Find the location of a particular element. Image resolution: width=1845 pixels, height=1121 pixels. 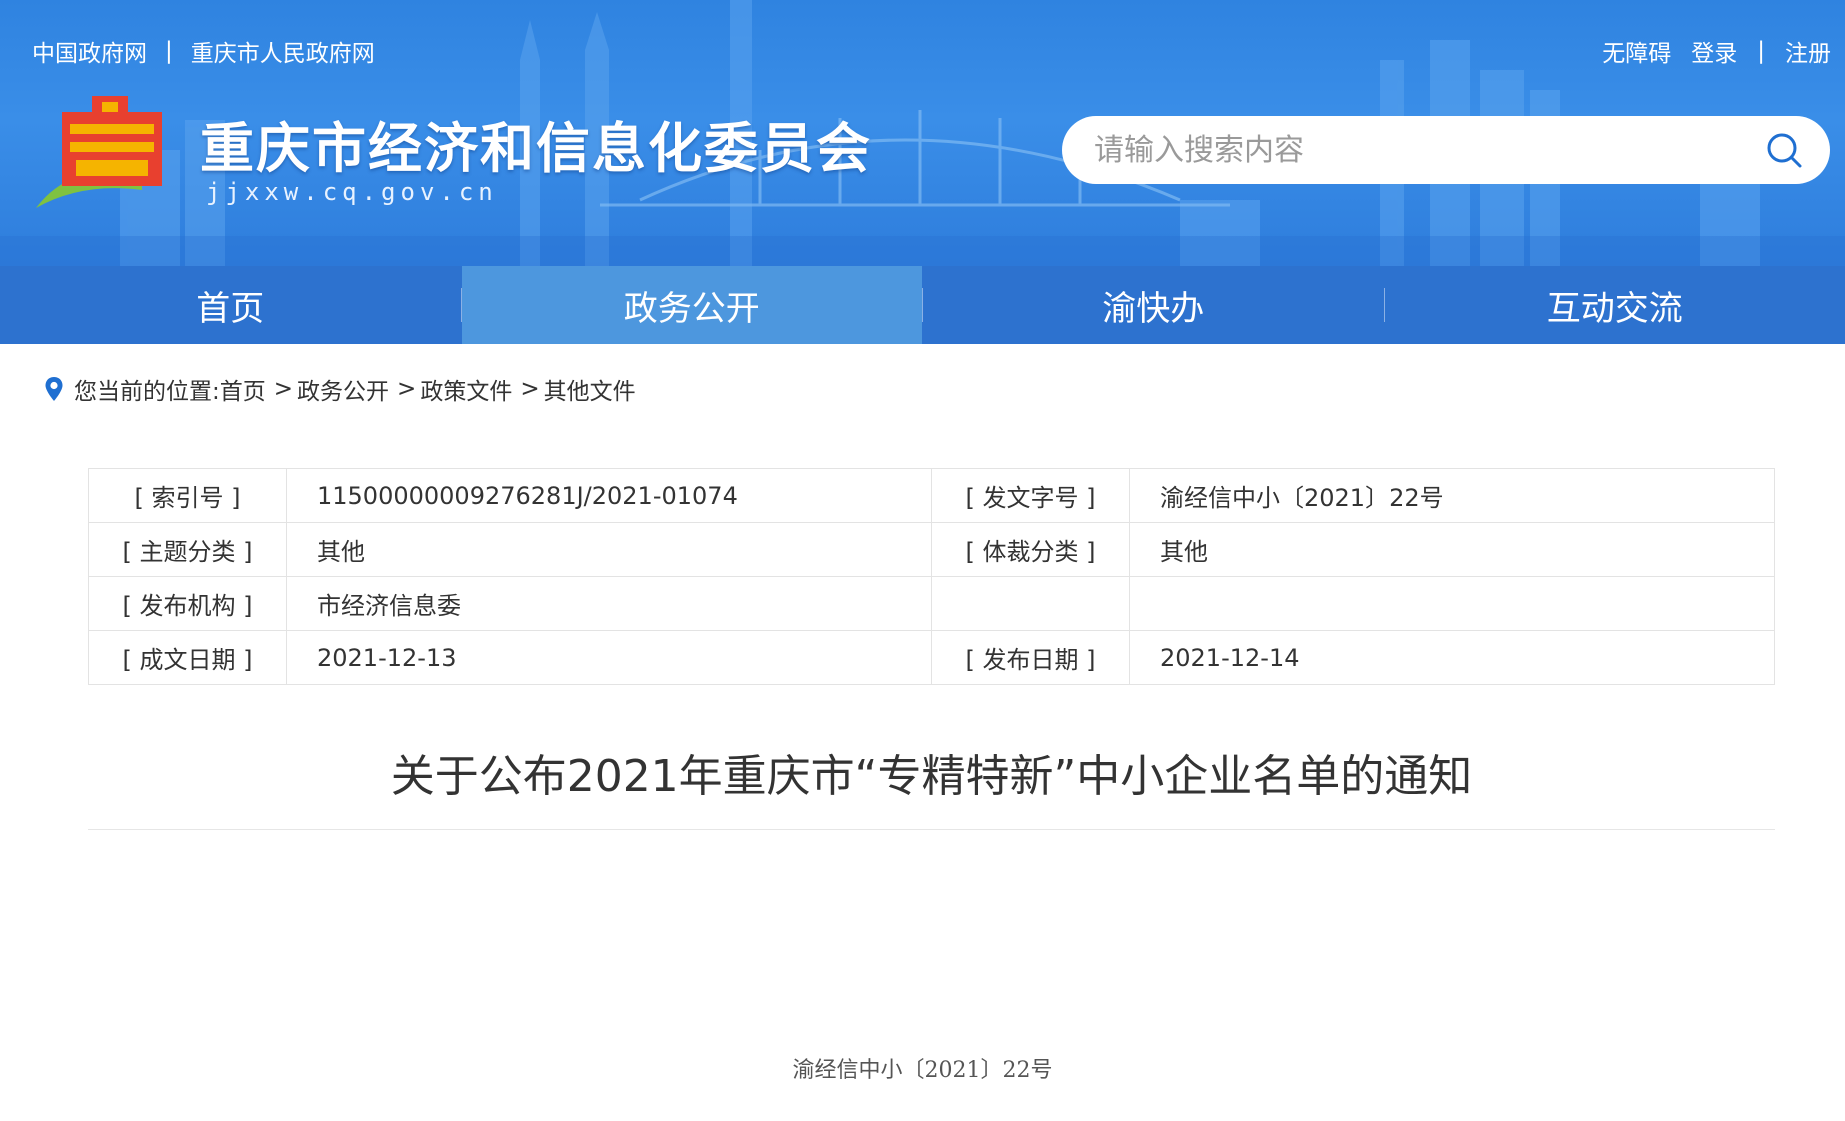

accessibility-link: 无障碍 is located at coordinates (1636, 51).